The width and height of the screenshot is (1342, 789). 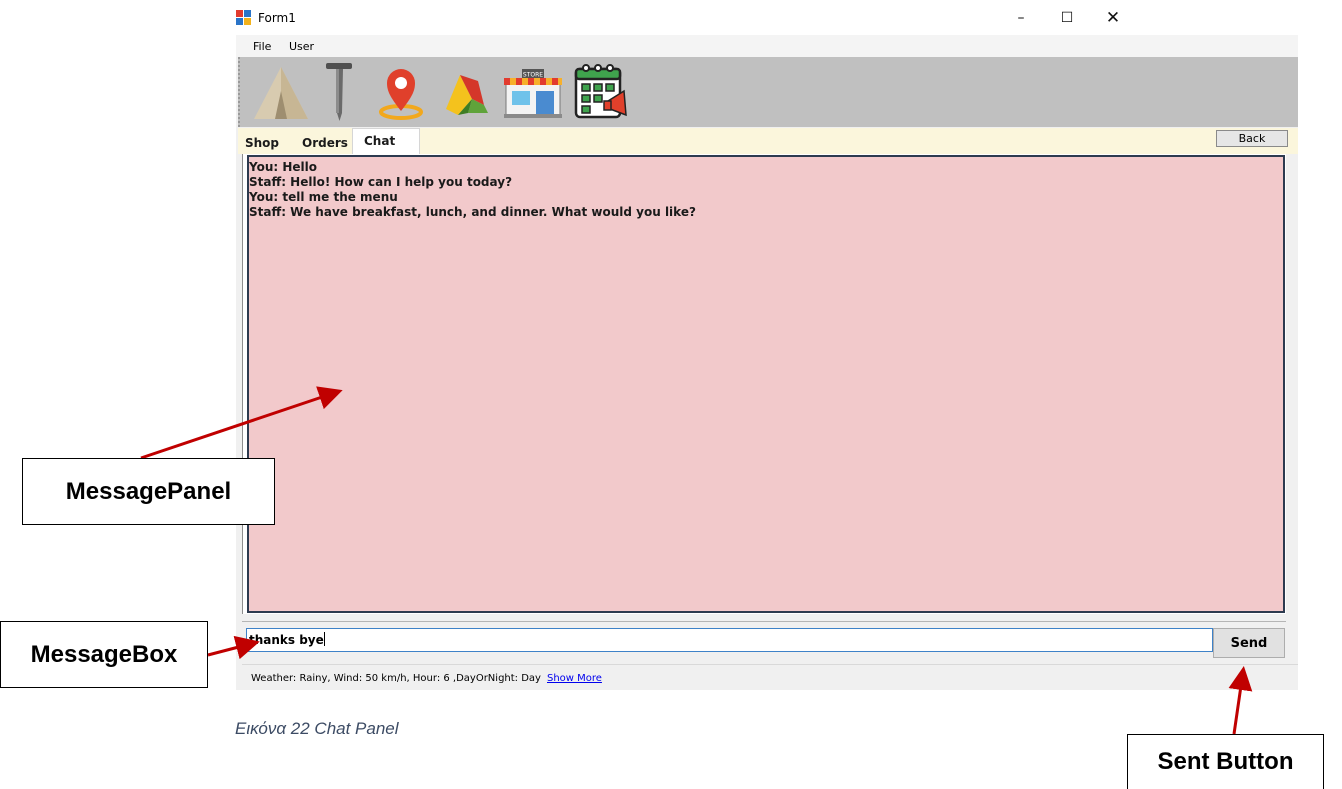 I want to click on store-sign-text: STORE, so click(x=533, y=75).